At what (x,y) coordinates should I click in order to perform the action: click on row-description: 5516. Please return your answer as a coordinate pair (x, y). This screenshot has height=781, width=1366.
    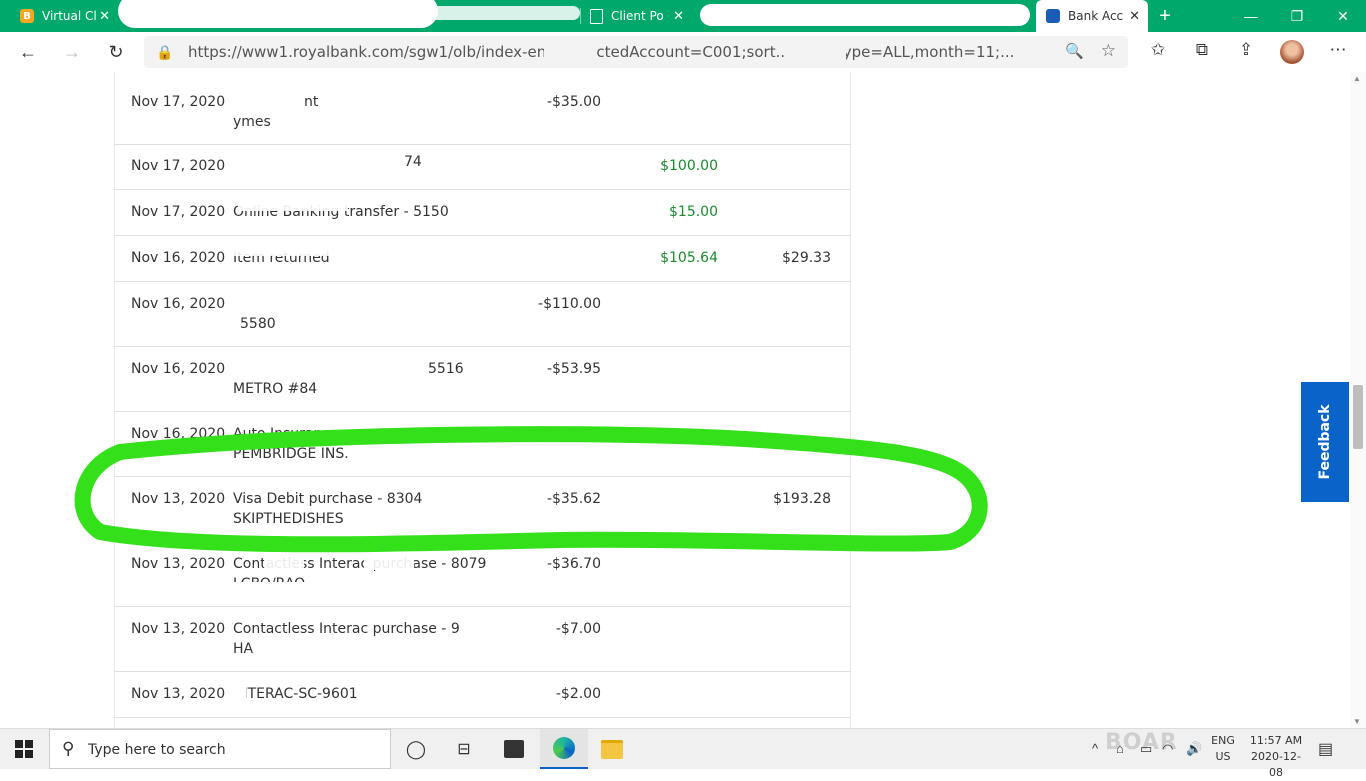
    Looking at the image, I should click on (446, 369).